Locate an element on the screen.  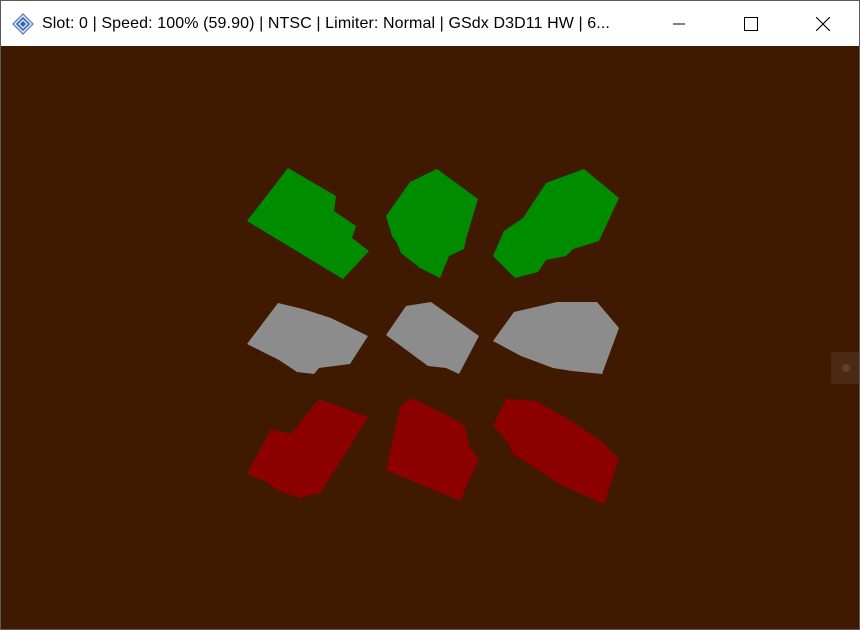
row-green is located at coordinates (433, 223).